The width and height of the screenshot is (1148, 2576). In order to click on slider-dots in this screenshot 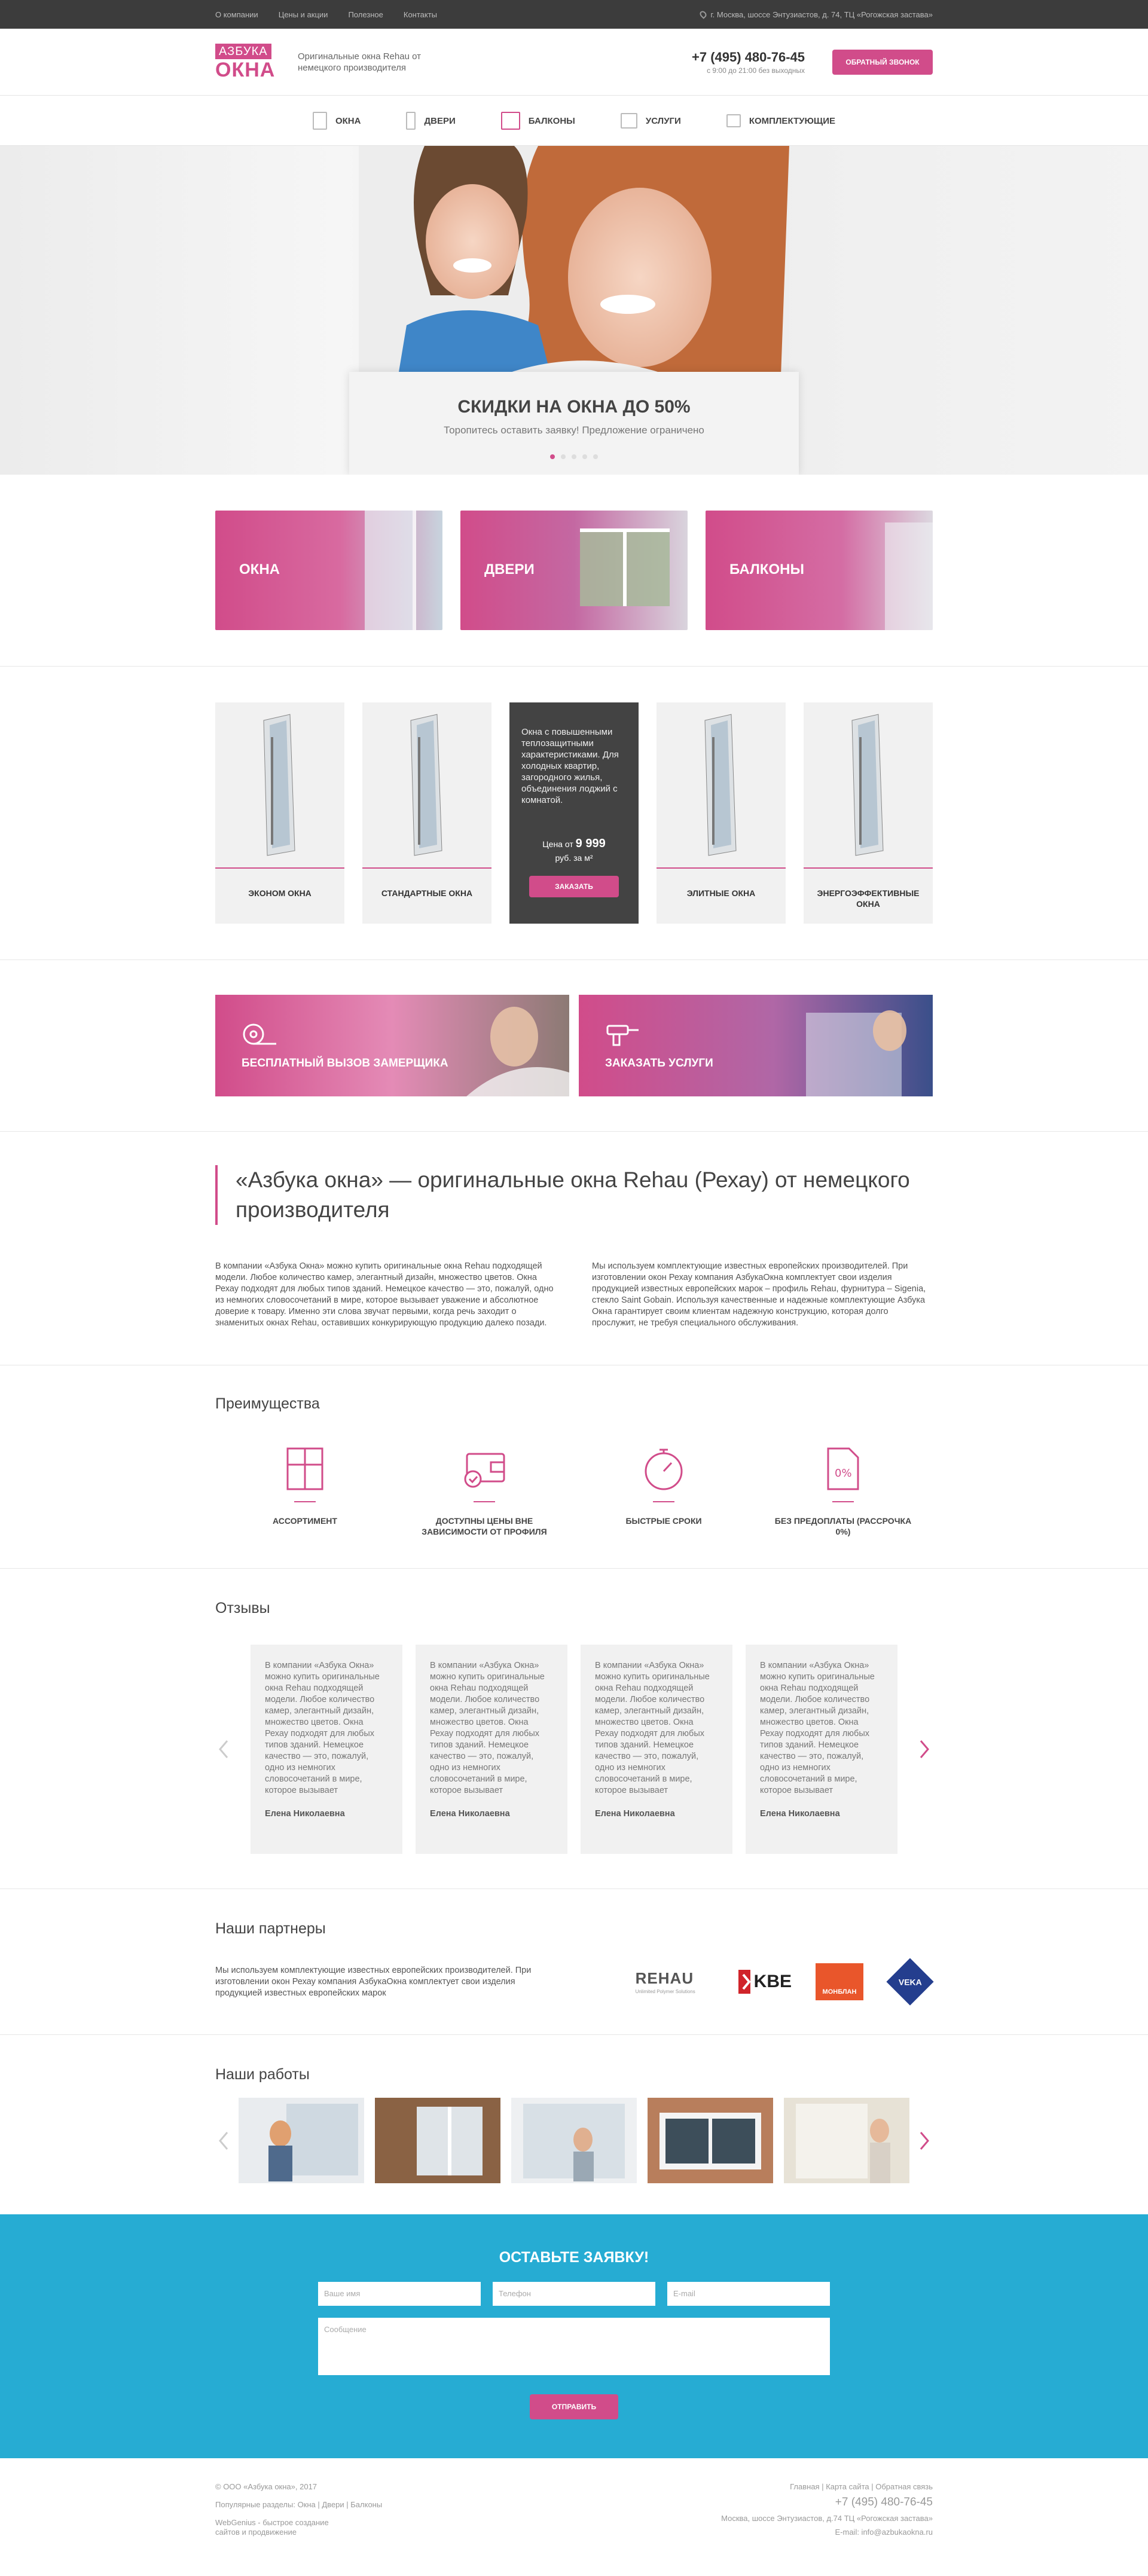, I will do `click(574, 456)`.